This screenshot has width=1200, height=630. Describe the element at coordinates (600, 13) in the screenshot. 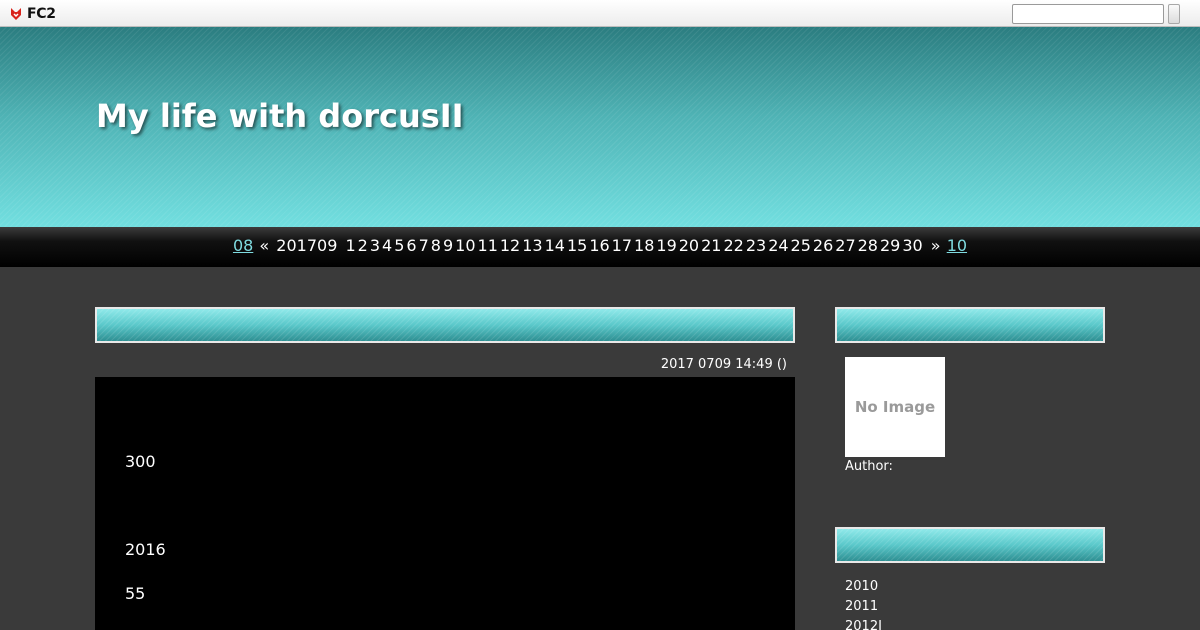

I see `fc2-toolbar: FC2` at that location.